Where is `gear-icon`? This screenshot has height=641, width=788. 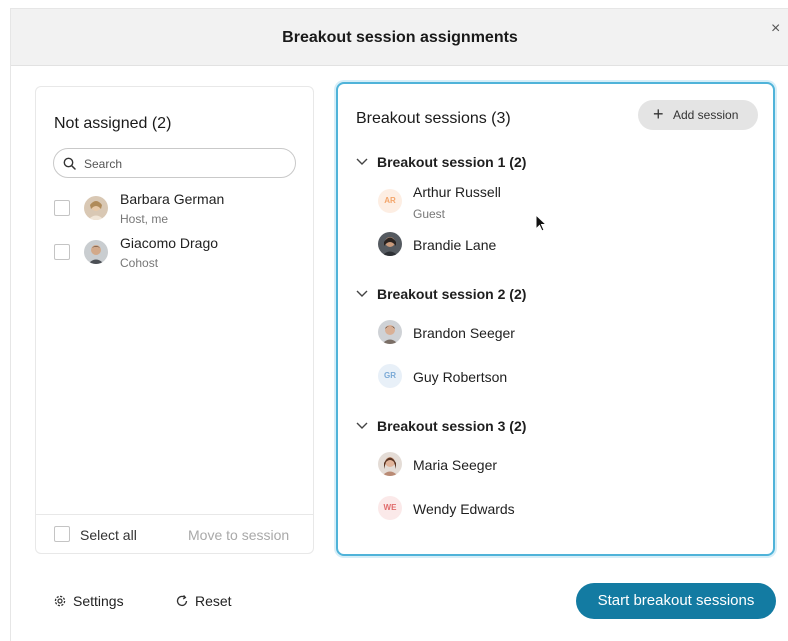 gear-icon is located at coordinates (60, 601).